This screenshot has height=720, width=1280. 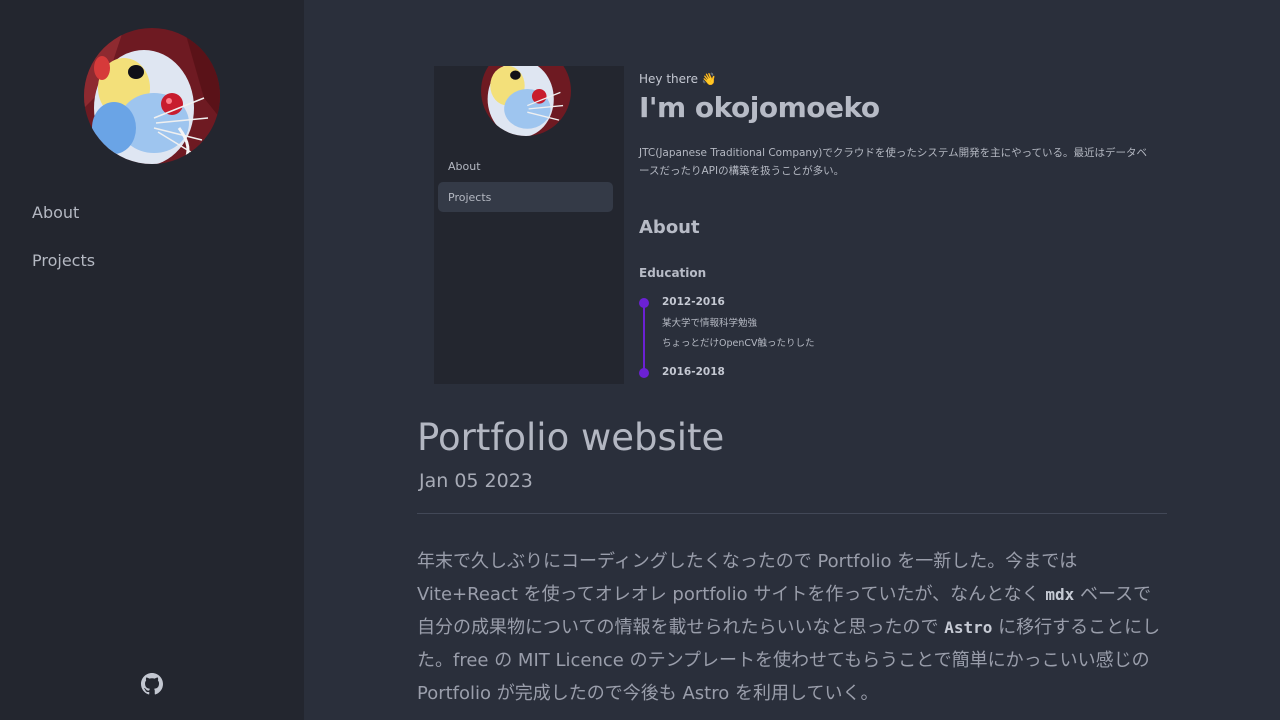 What do you see at coordinates (738, 343) in the screenshot?
I see `timeline-text: ちょっとだけOpenCV触ったりした` at bounding box center [738, 343].